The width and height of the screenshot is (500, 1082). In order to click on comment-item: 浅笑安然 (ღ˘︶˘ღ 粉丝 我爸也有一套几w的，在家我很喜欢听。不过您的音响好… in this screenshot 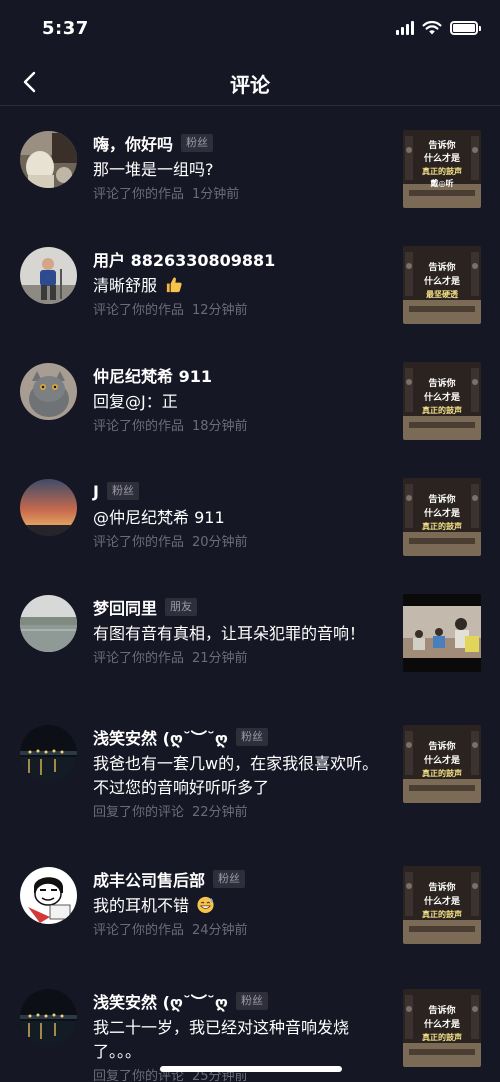, I will do `click(250, 769)`.